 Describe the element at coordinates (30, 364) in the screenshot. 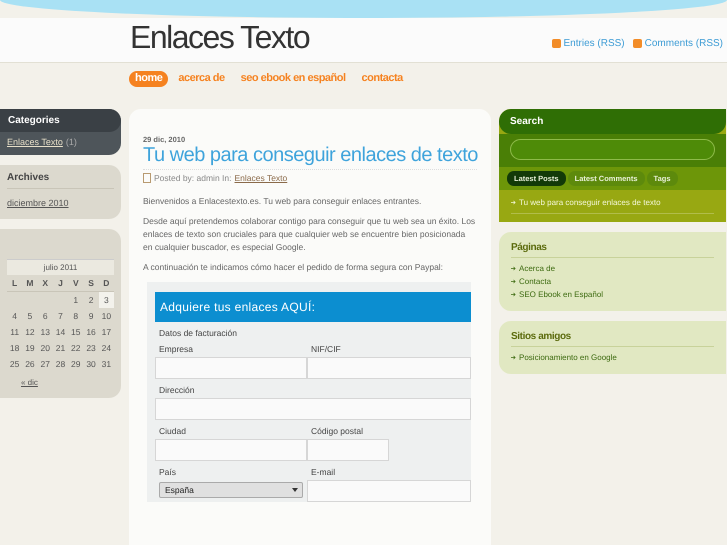

I see `calendar-day: 26` at that location.